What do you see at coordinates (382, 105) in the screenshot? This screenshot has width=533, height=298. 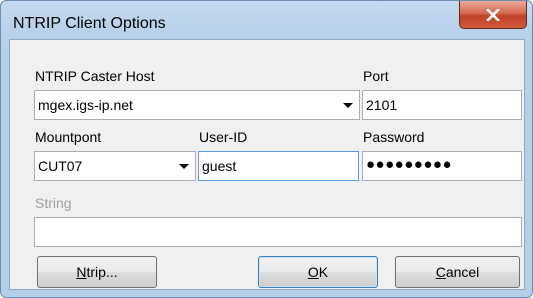 I see `port-value: 2101` at bounding box center [382, 105].